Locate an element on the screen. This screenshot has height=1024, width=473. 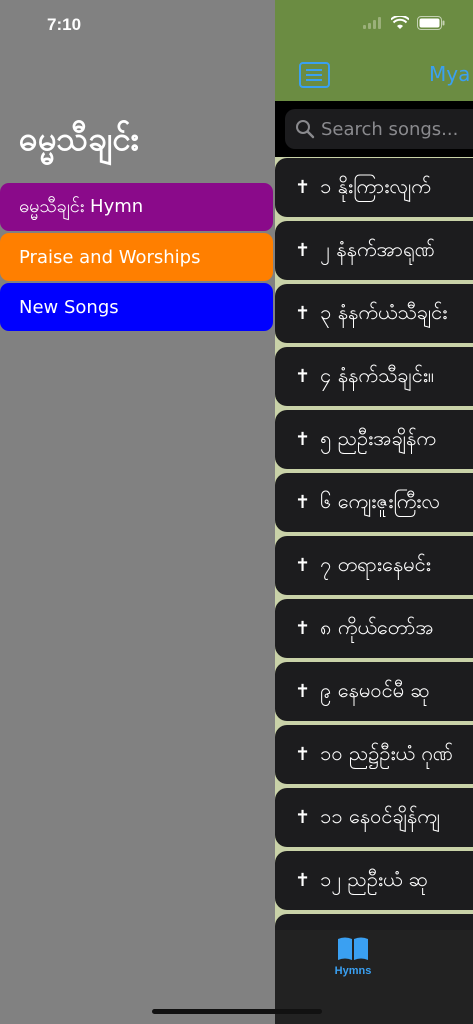
menu-item-label: New Songs is located at coordinates (69, 307).